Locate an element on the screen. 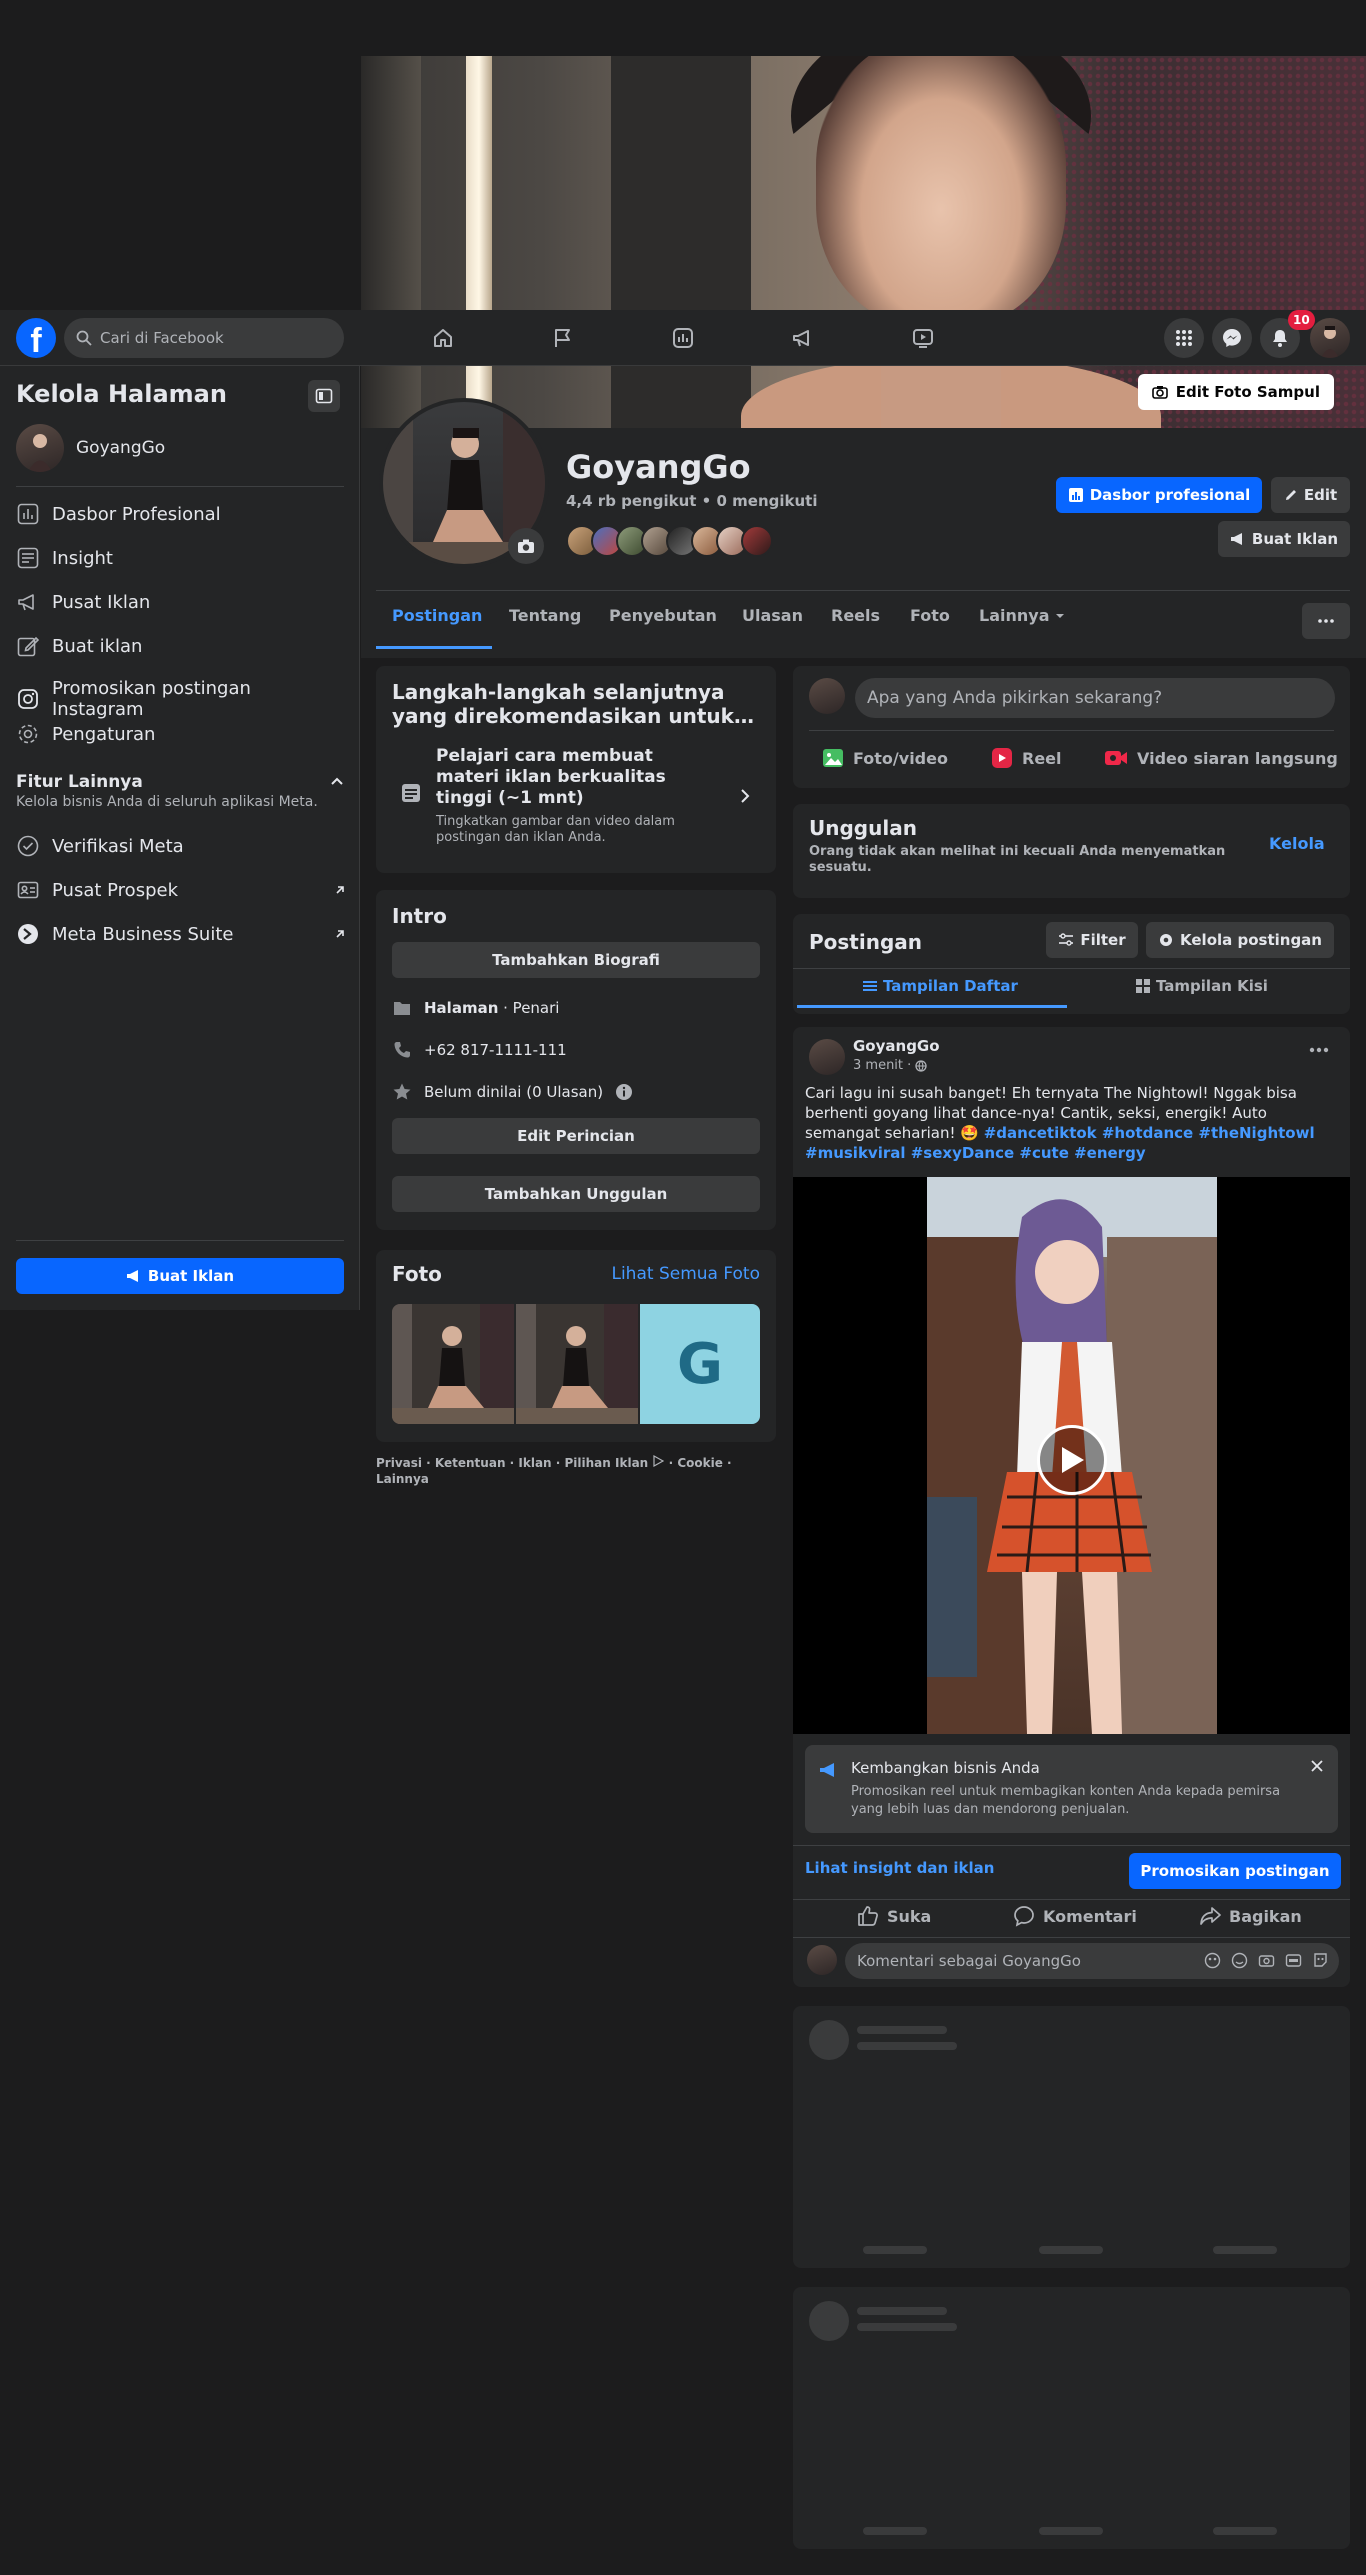  footer-cookie: · Cookie · is located at coordinates (700, 1463).